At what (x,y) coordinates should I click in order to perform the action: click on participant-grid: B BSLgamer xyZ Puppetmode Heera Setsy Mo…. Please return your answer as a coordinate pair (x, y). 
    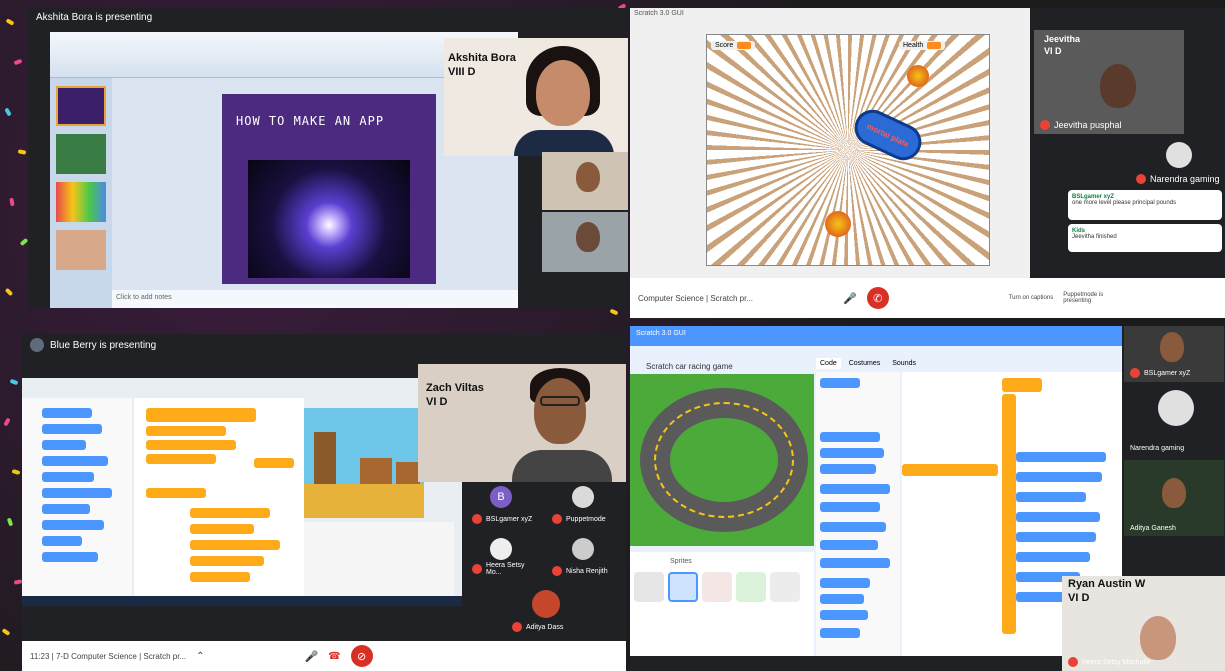
    Looking at the image, I should click on (544, 560).